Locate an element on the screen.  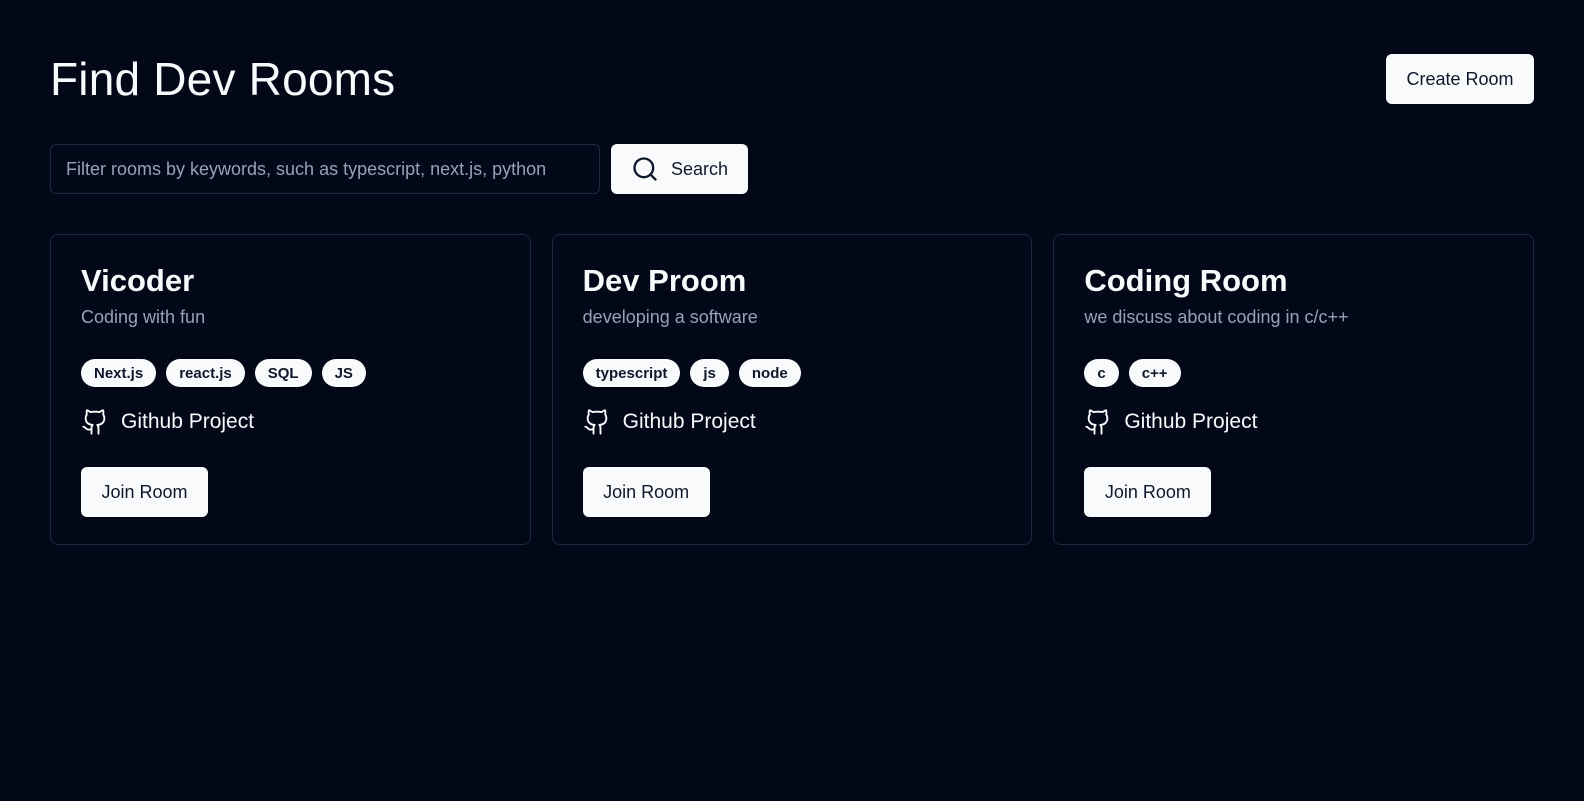
room-description: we discuss about coding in c/c++ is located at coordinates (1216, 317).